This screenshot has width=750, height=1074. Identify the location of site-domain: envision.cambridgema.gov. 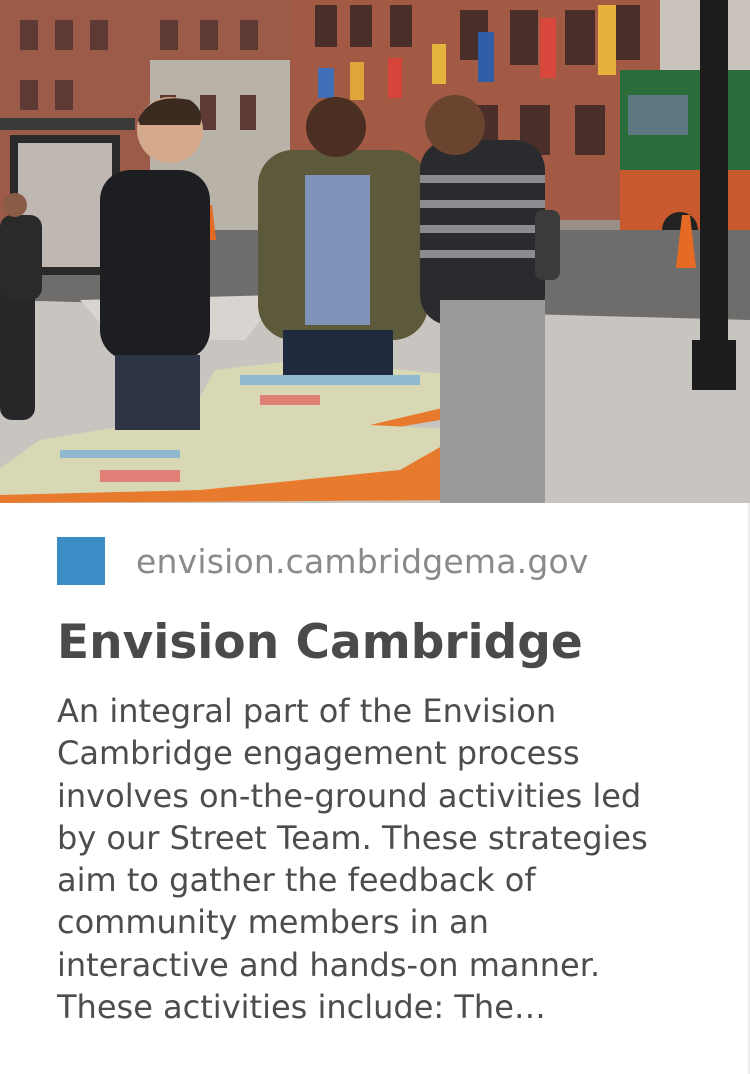
(362, 561).